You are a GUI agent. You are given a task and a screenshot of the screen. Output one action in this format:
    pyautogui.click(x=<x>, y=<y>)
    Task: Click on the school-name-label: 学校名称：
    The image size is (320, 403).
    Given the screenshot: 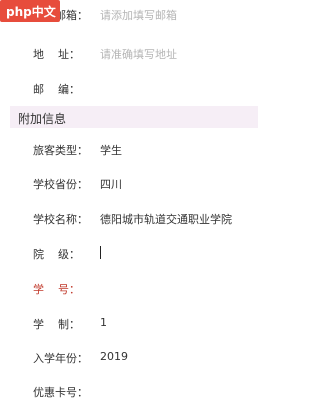 What is the action you would take?
    pyautogui.click(x=60, y=219)
    